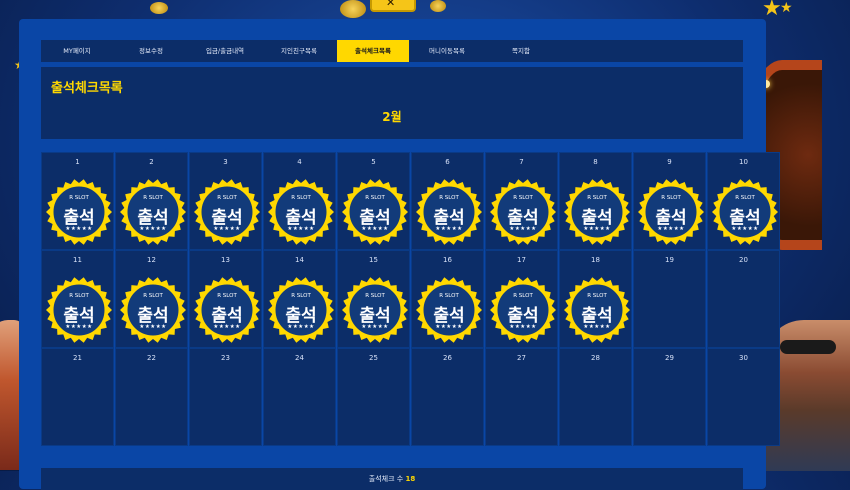  I want to click on day-number: 8, so click(595, 162).